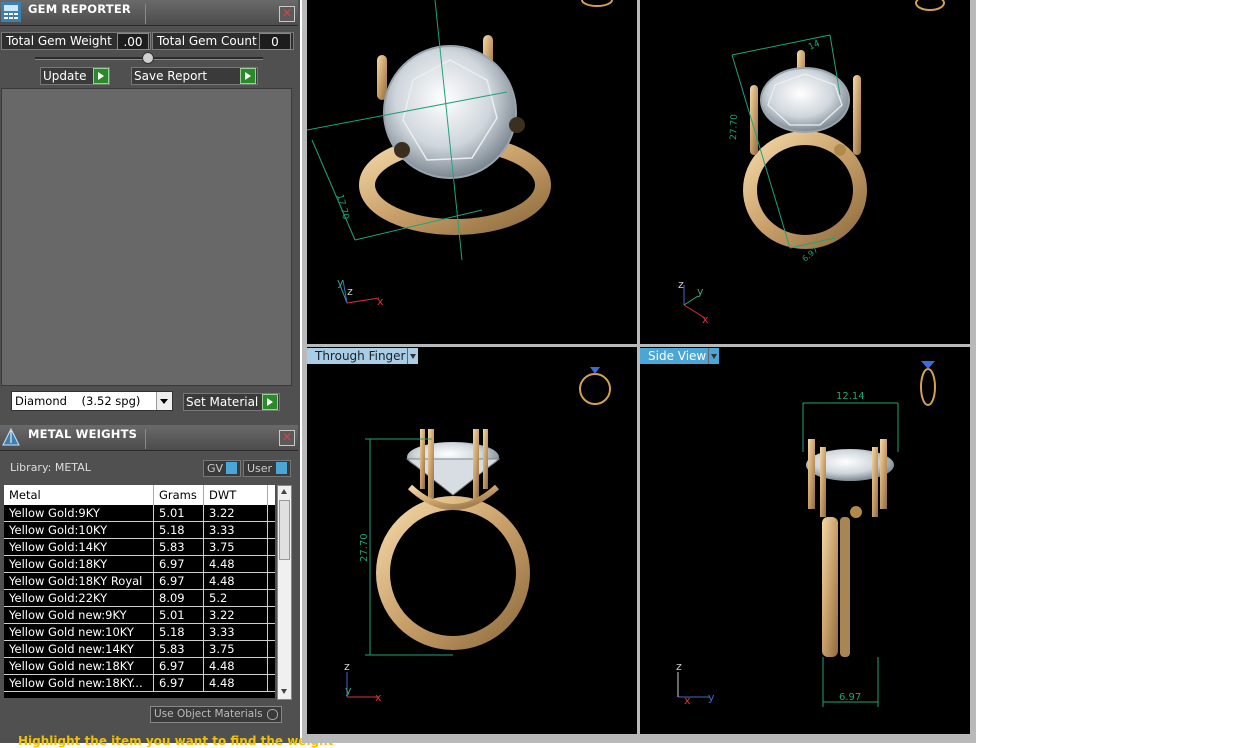  I want to click on table-row: Yellow Gold new:10KY 5.18 3.33, so click(139, 632).